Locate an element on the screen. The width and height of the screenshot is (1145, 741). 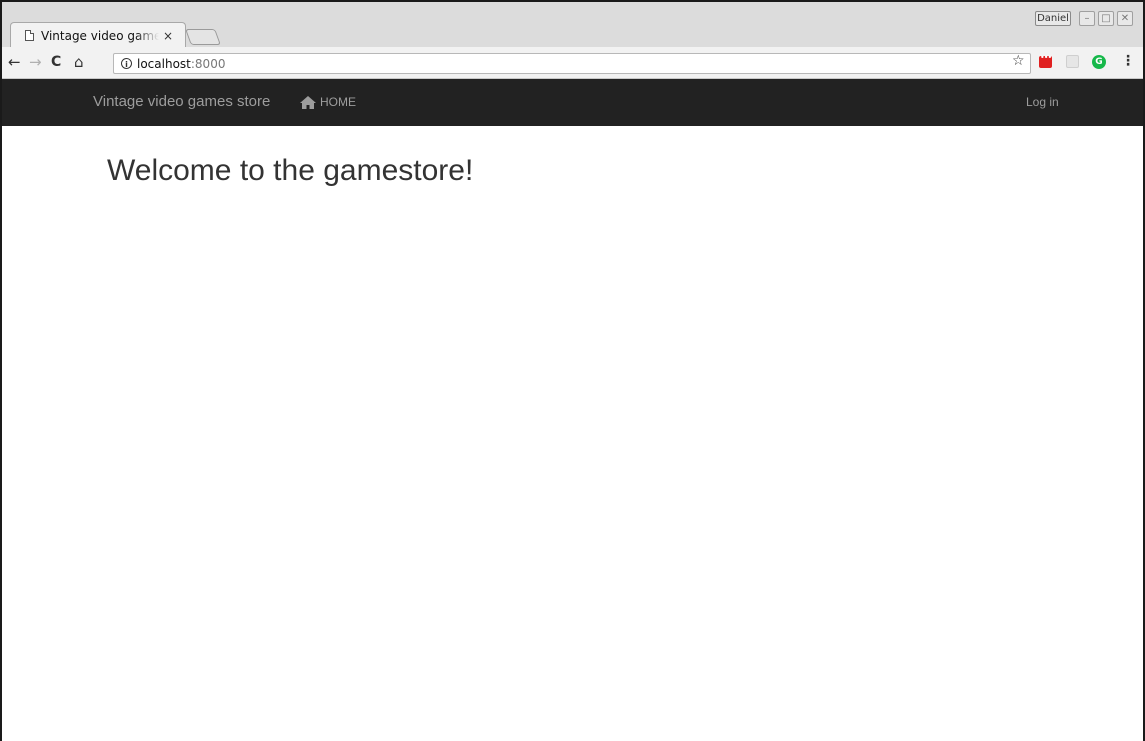
minimize-button: – is located at coordinates (1087, 18).